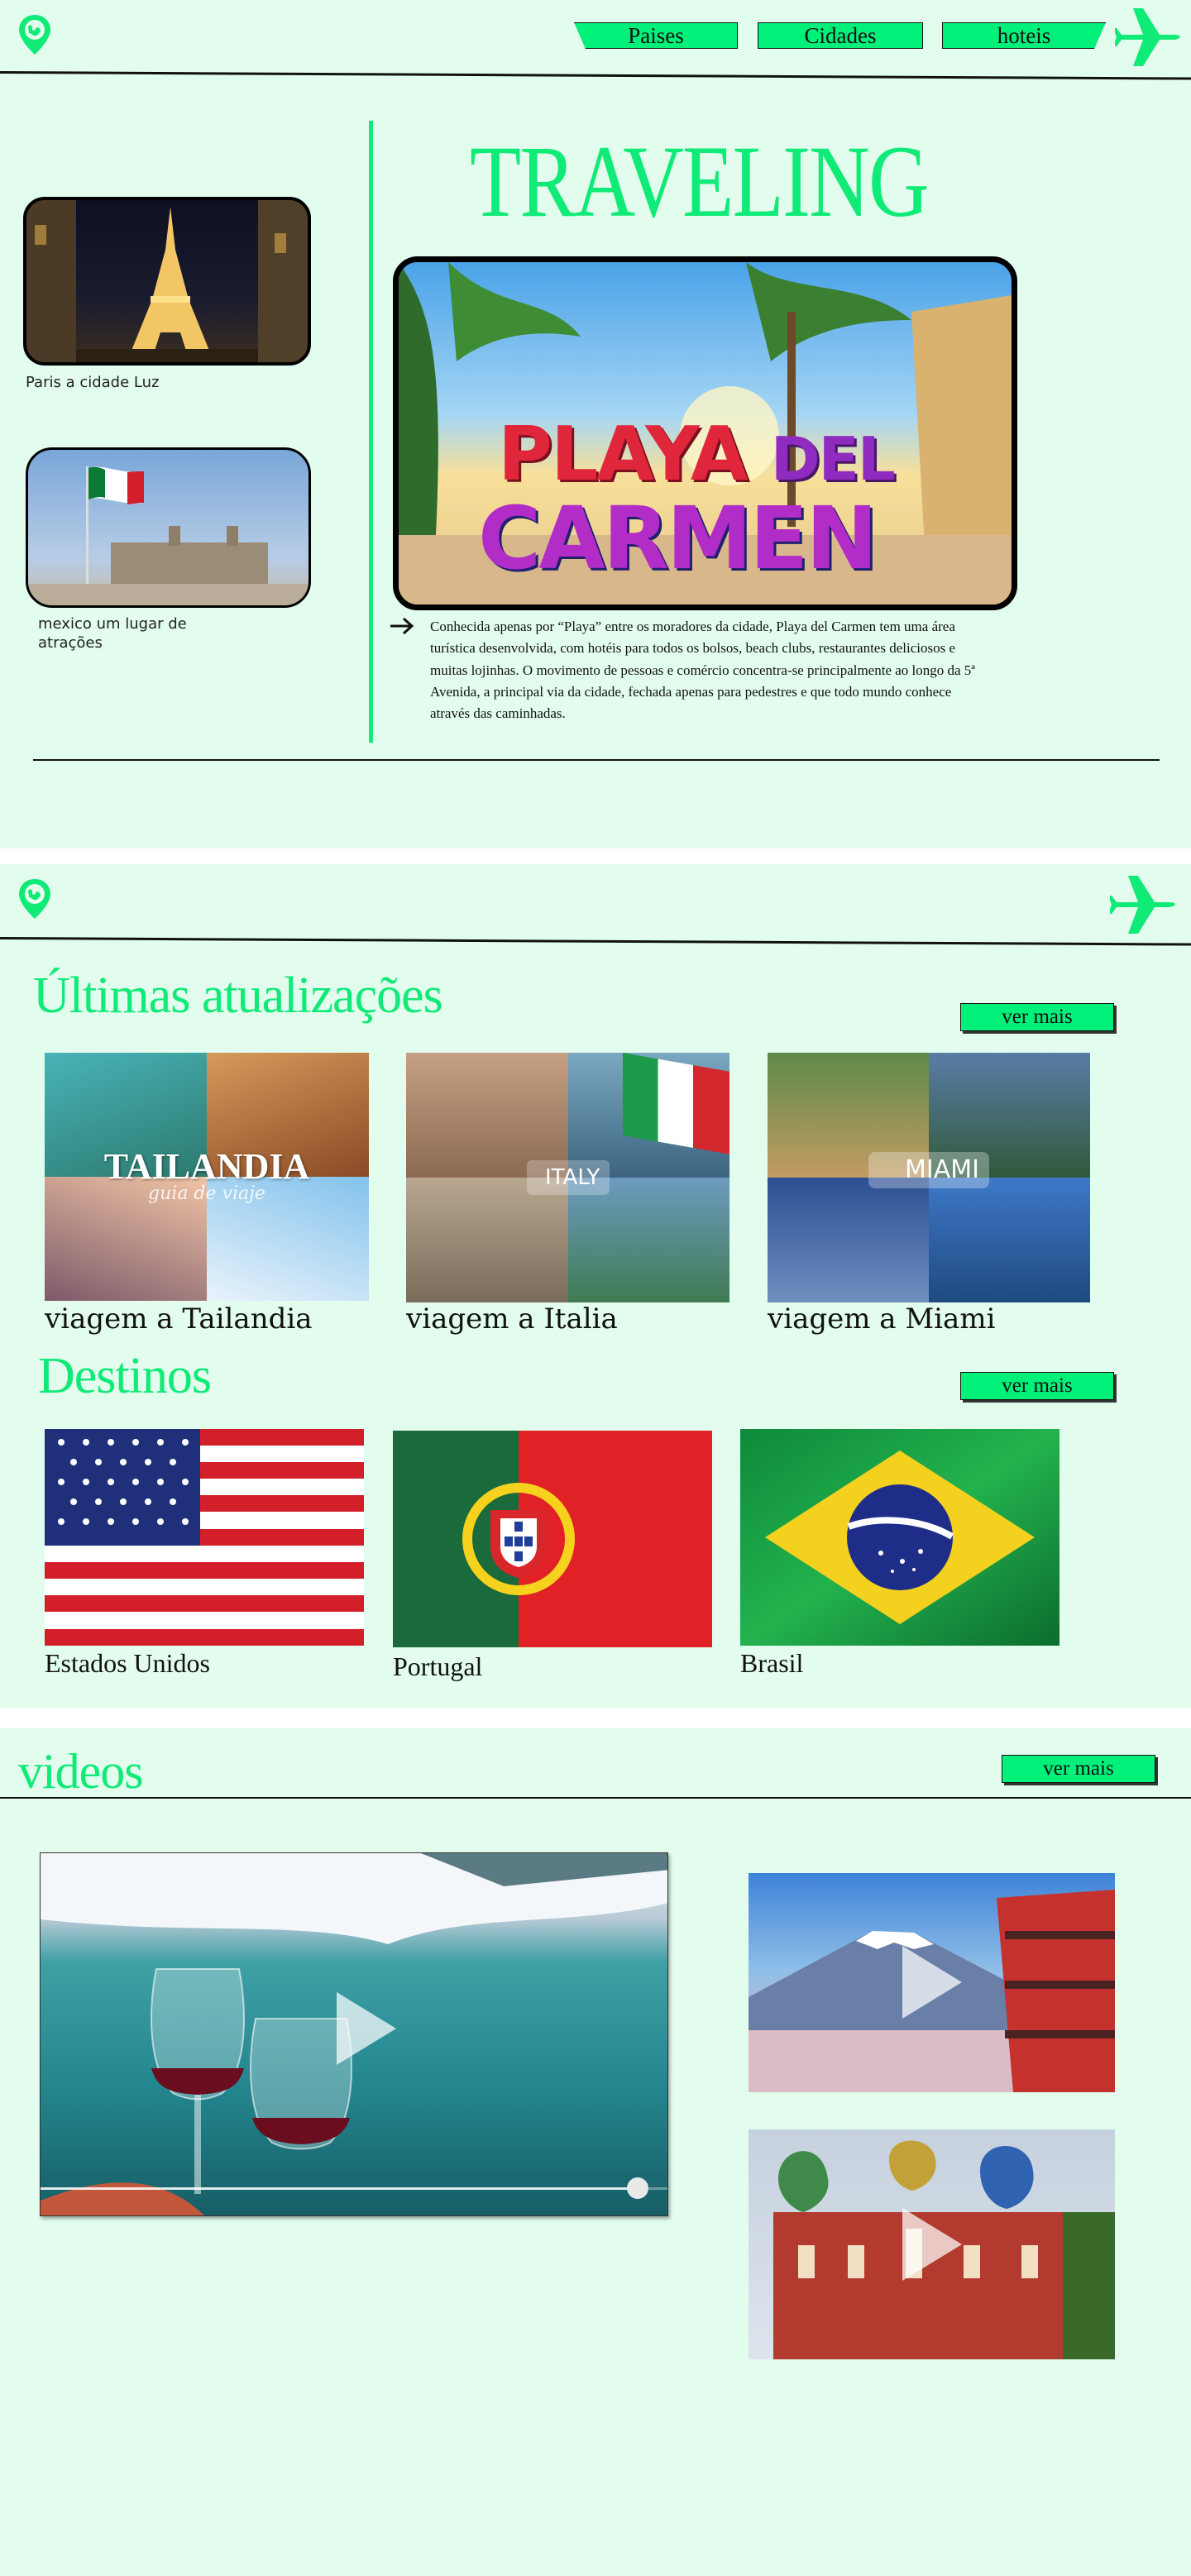 The width and height of the screenshot is (1191, 2576). Describe the element at coordinates (624, 454) in the screenshot. I see `playa-word: PLAYA` at that location.